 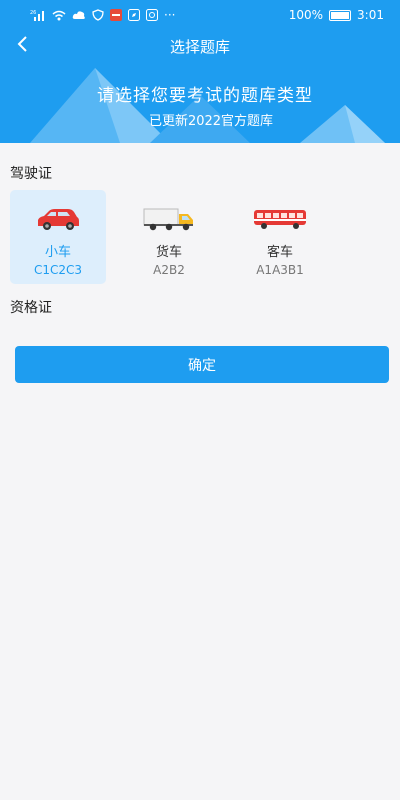 I want to click on status-right: 100% 3:01, so click(x=336, y=15).